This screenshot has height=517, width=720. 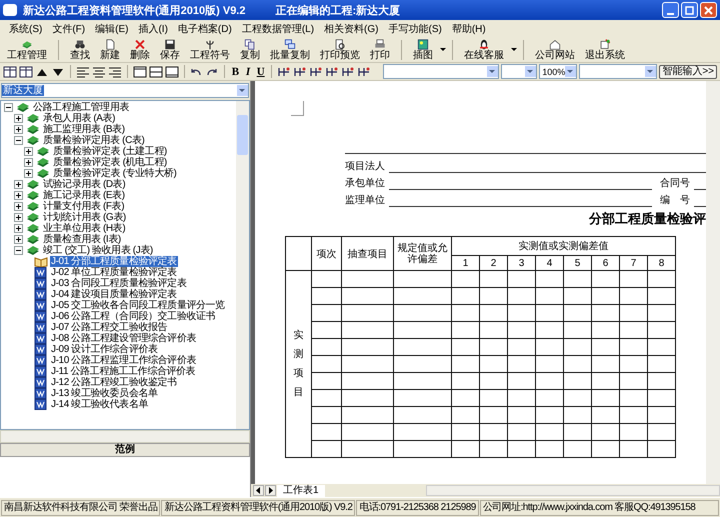 What do you see at coordinates (112, 29) in the screenshot?
I see `menu-item: 编辑(E)` at bounding box center [112, 29].